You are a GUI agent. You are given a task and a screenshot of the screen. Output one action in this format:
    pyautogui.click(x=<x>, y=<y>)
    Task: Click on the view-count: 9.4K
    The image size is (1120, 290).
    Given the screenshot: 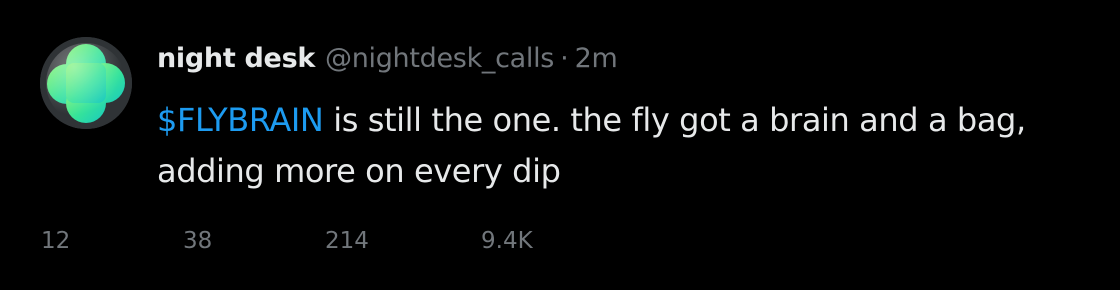 What is the action you would take?
    pyautogui.click(x=507, y=241)
    